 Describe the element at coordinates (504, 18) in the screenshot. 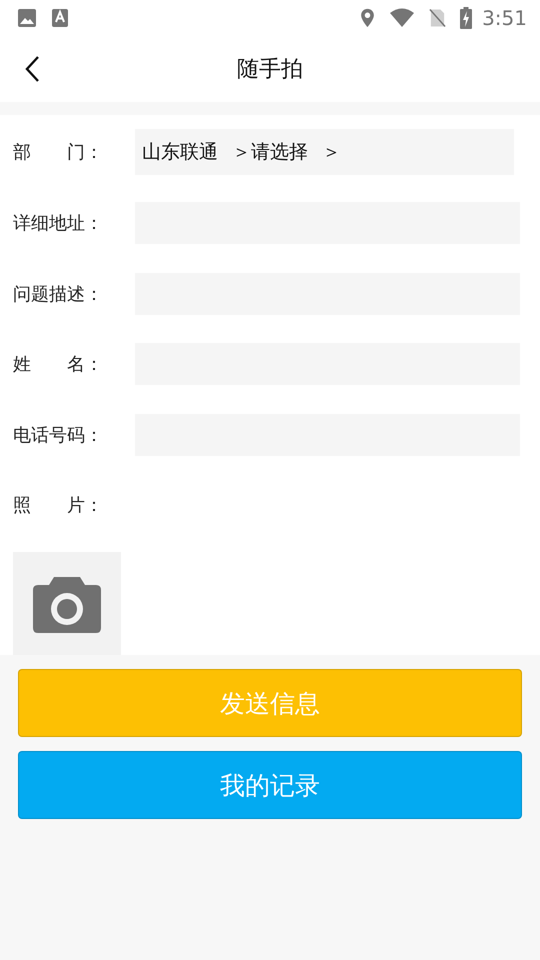

I see `status-time: 3:51` at that location.